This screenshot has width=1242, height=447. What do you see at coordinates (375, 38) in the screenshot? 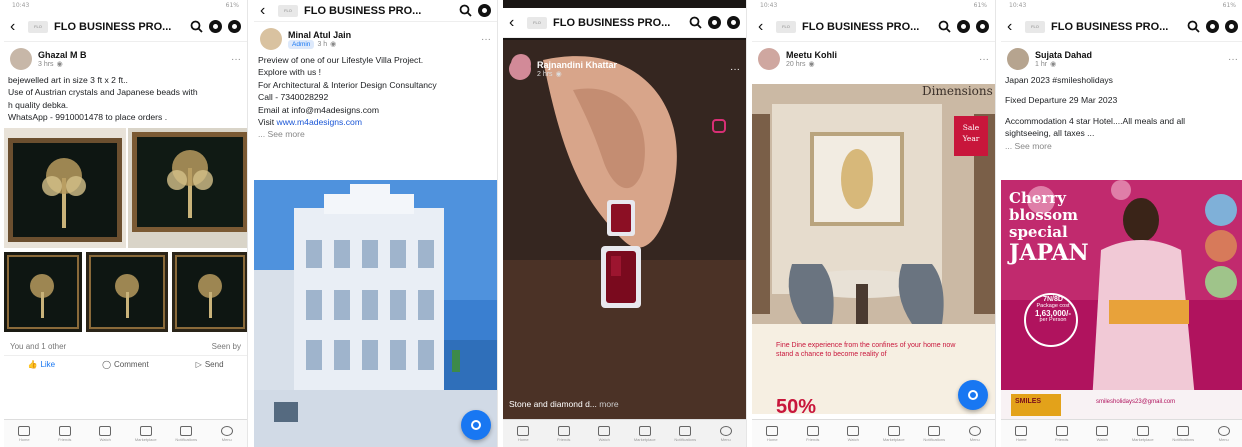
I see `post-header: Minal Atul Jain Admin 3 h ◉ ···` at bounding box center [375, 38].